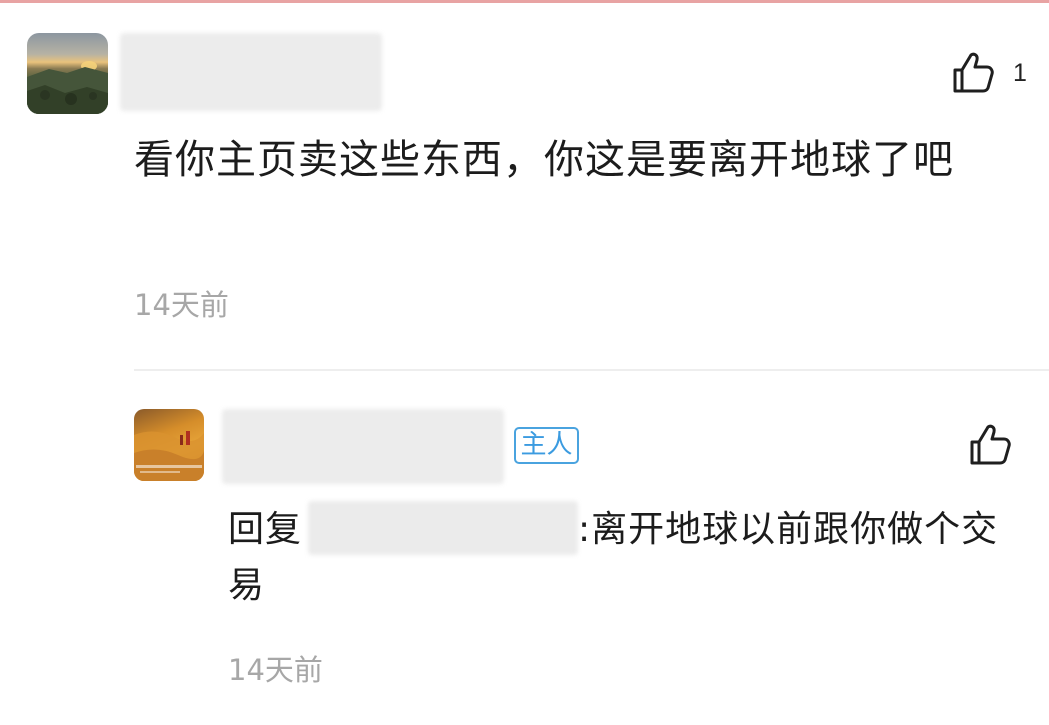  I want to click on reply-like-button, so click(989, 447).